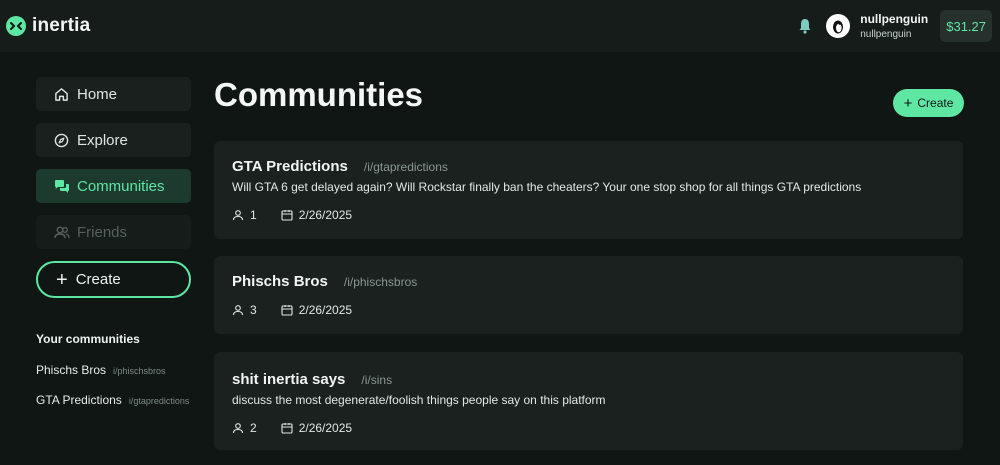  I want to click on member-count: 1, so click(253, 215).